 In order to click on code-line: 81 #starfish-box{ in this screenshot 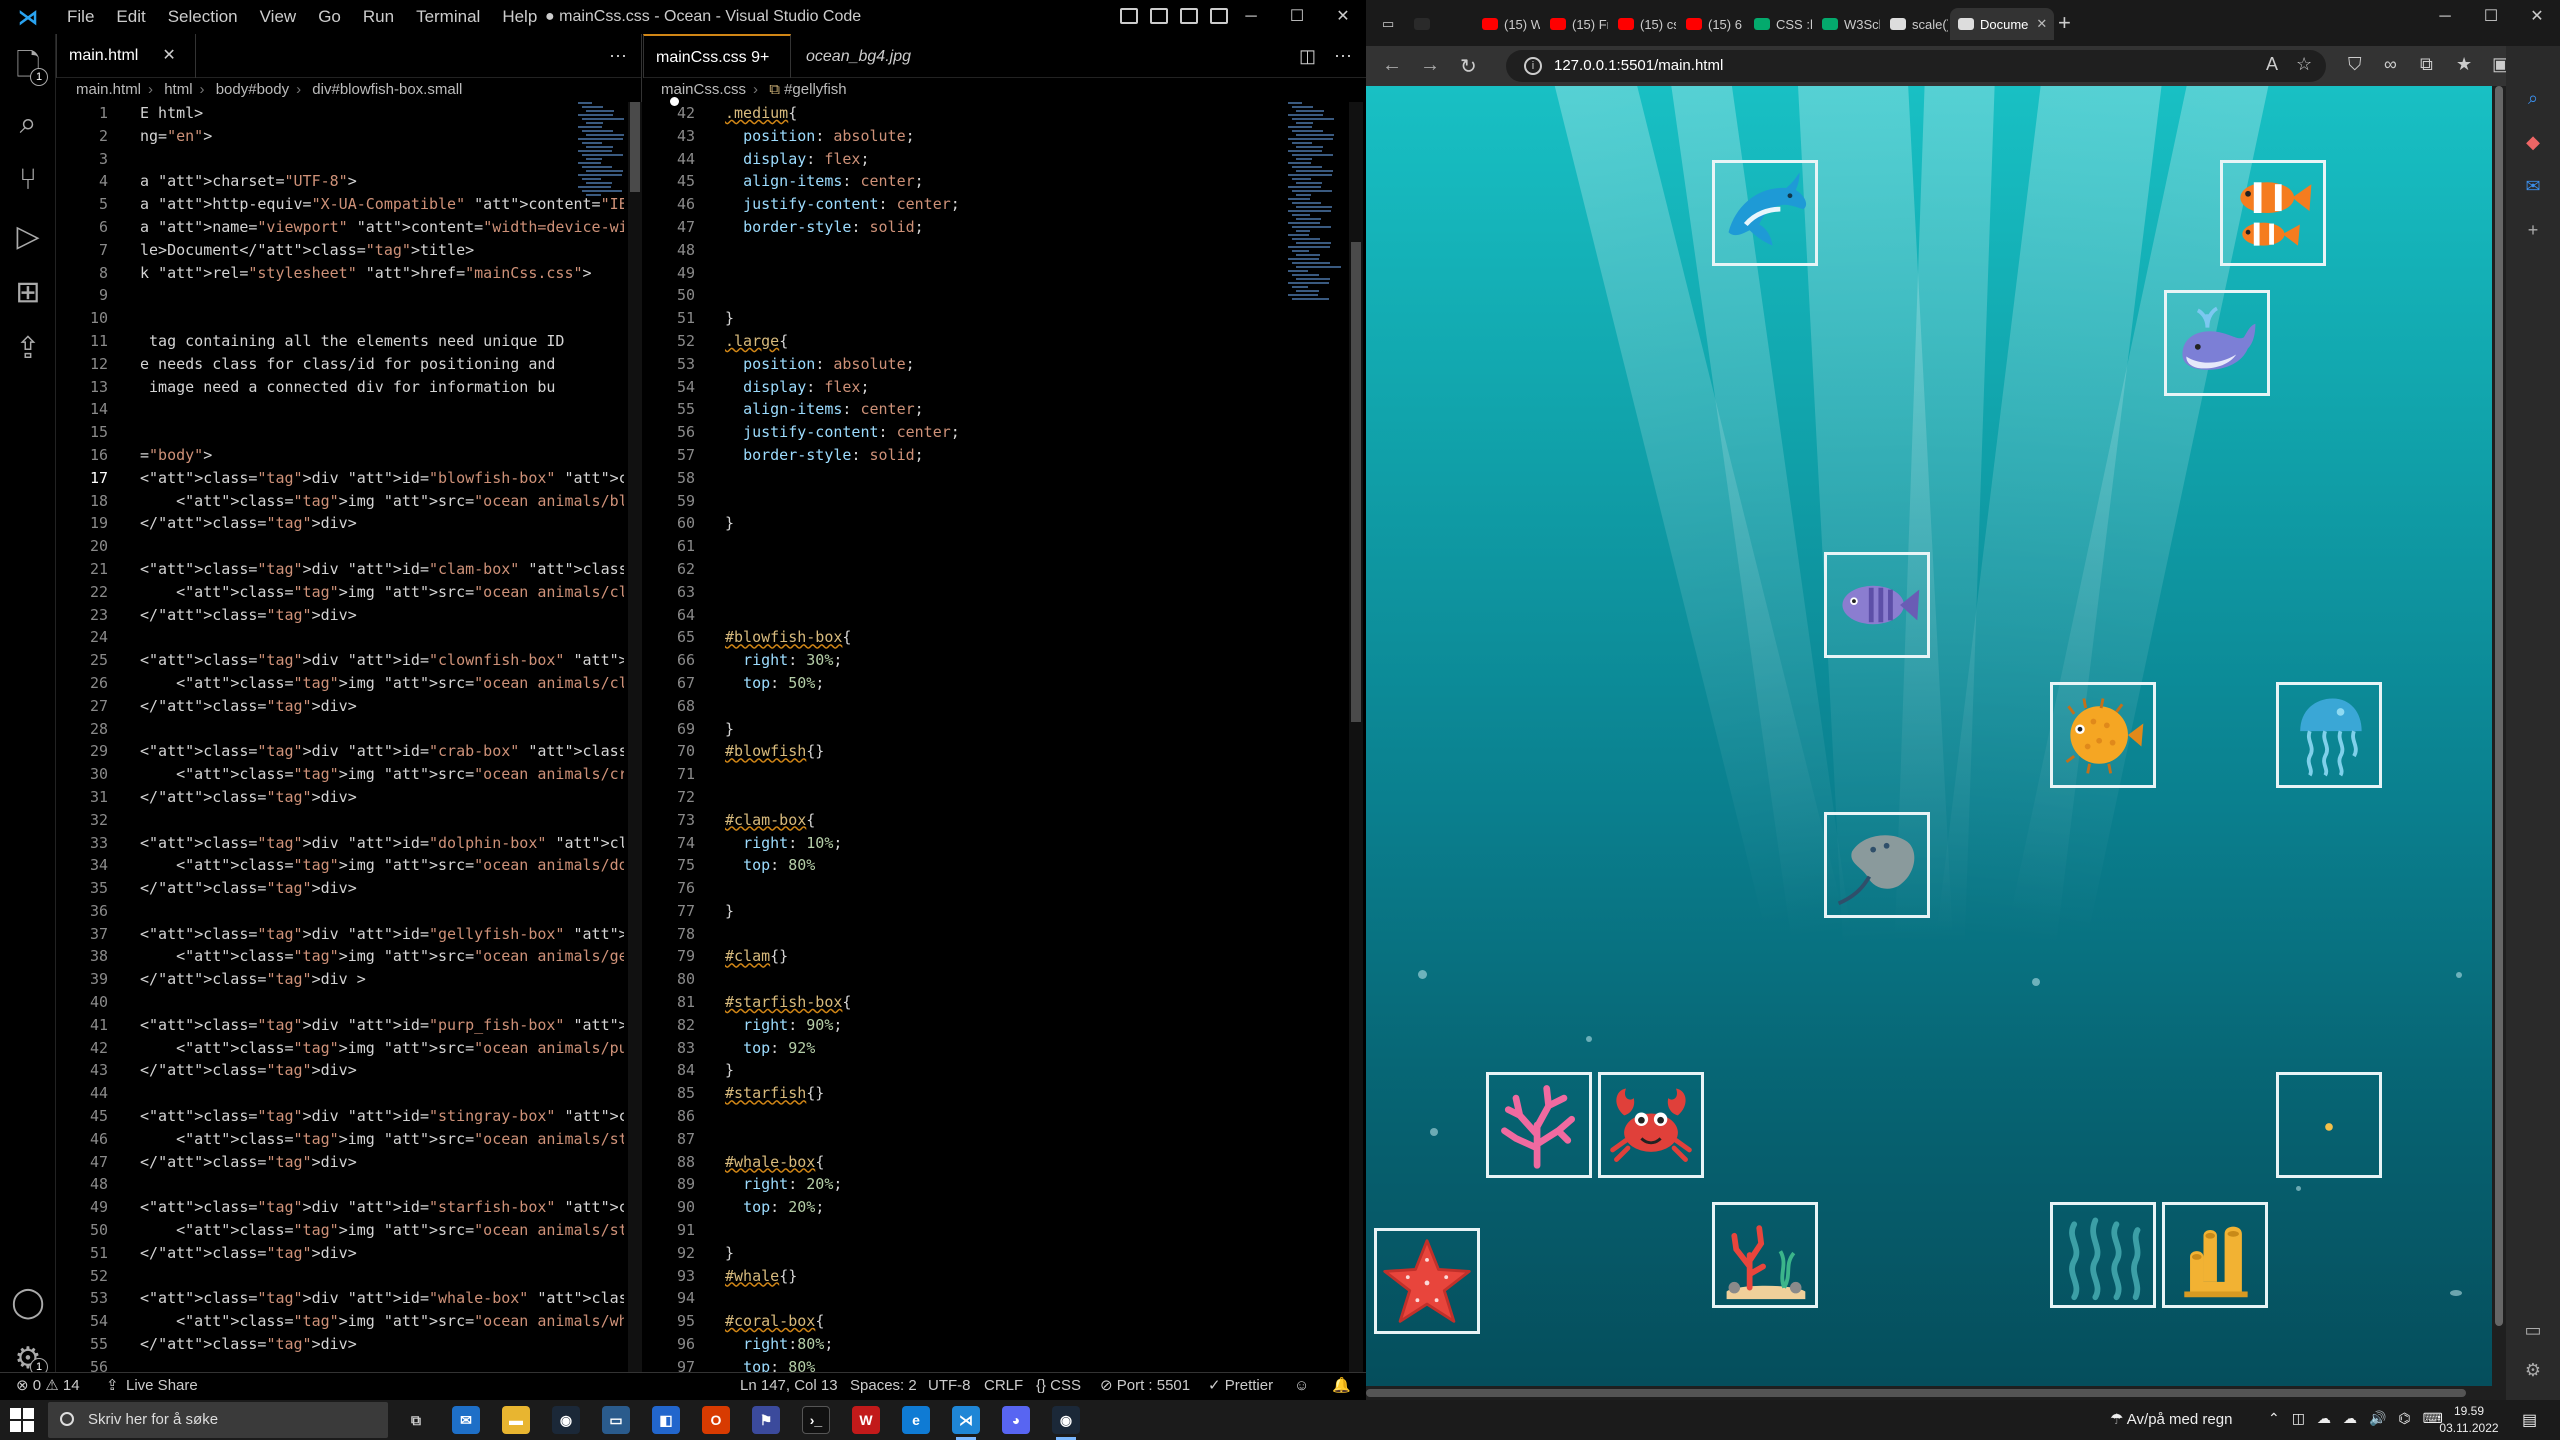, I will do `click(1004, 1002)`.